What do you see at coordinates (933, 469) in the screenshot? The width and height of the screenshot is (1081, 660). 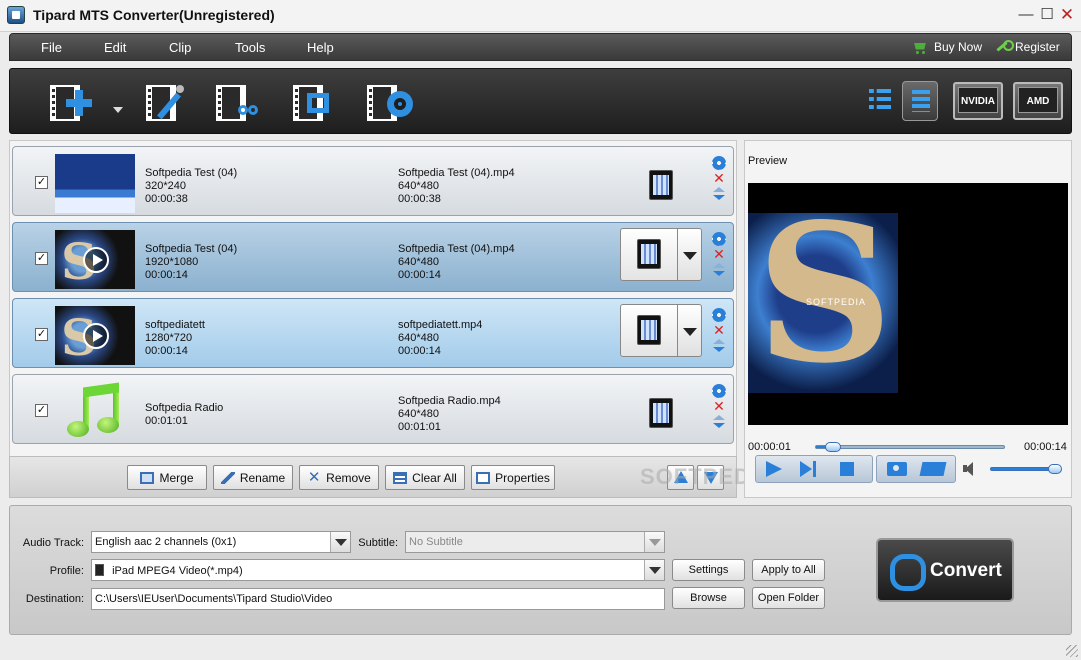 I see `snapshot-folder-icon` at bounding box center [933, 469].